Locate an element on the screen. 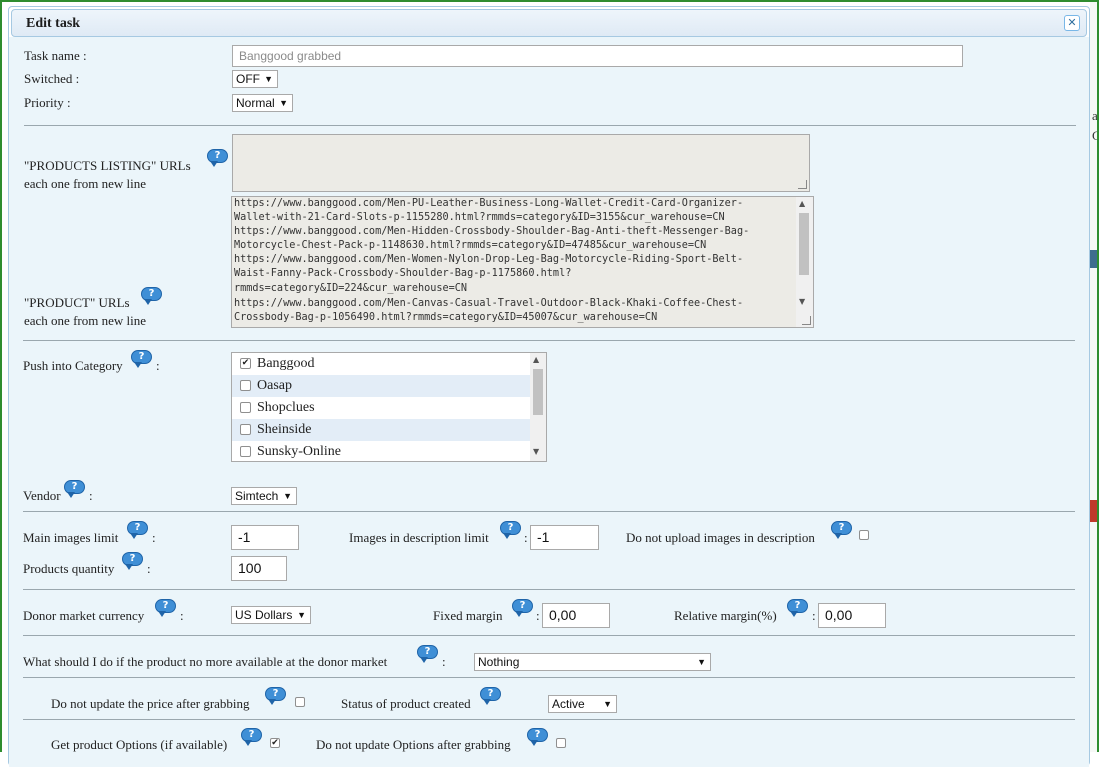  vendor-value: Simtech is located at coordinates (257, 496).